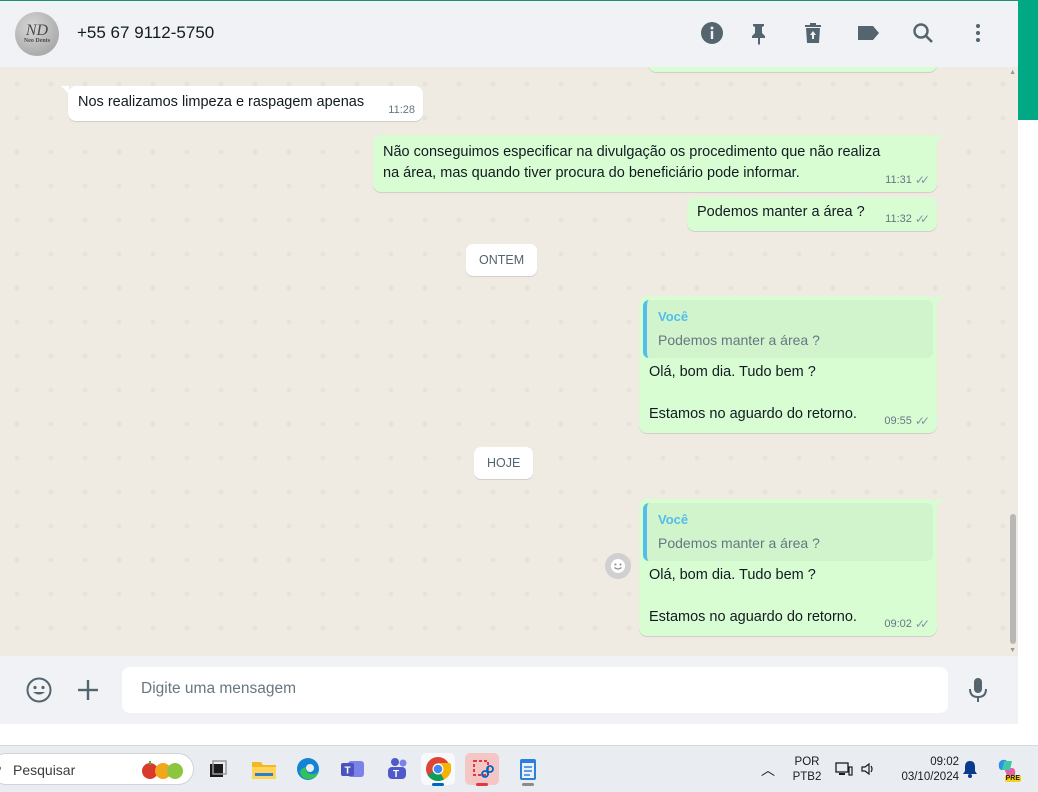 The width and height of the screenshot is (1038, 792). I want to click on clock: 09:02 03/10/2024, so click(924, 770).